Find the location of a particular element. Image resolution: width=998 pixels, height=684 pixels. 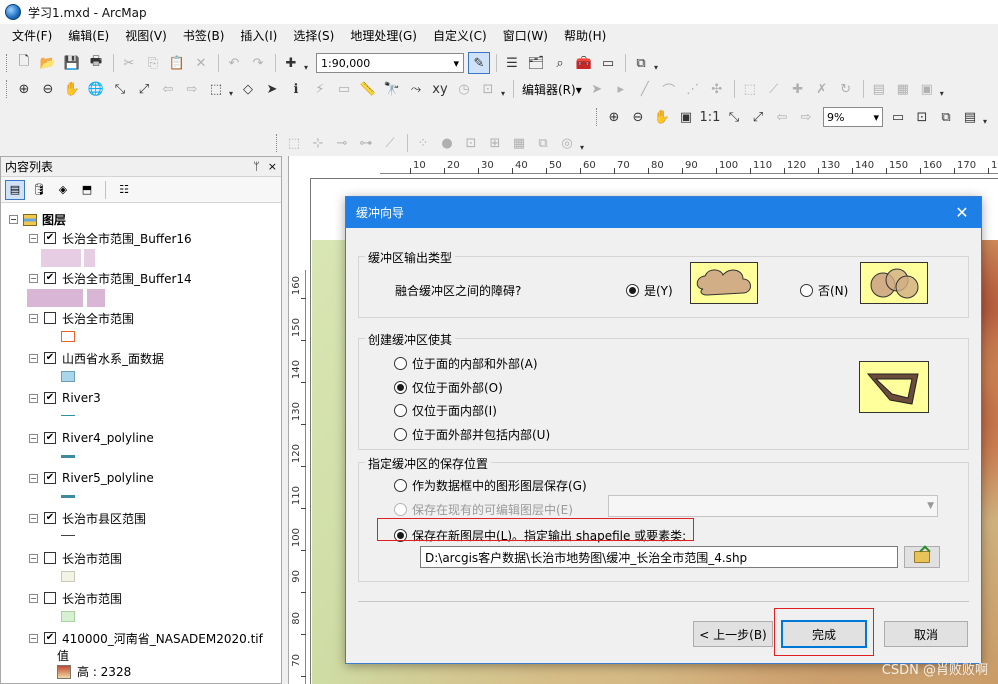

cut-icon: ✂ is located at coordinates (129, 63).